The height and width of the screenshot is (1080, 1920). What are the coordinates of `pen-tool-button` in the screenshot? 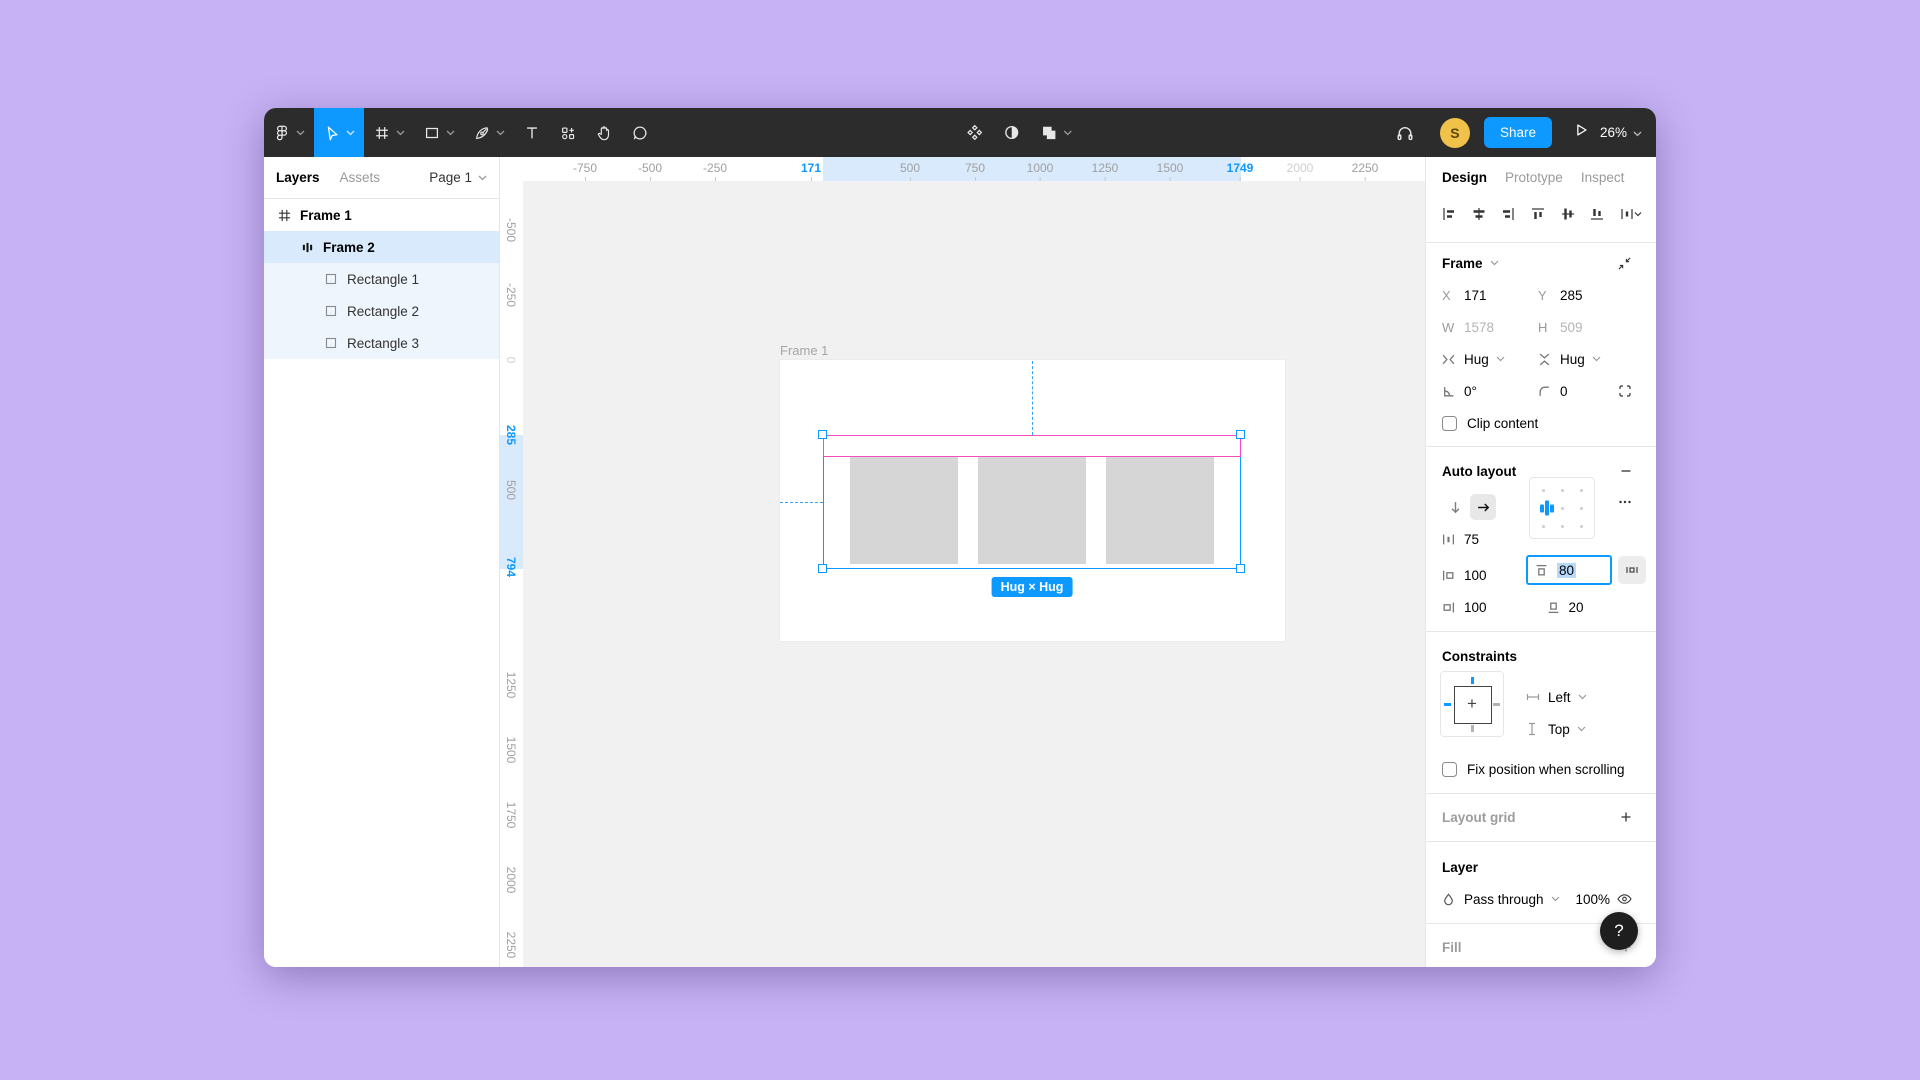 It's located at (489, 132).